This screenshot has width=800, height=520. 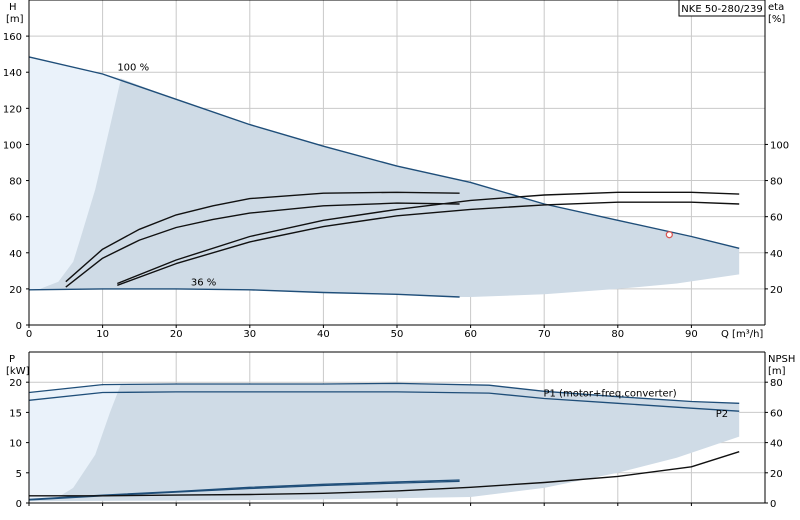 I want to click on head-efficiency-x-tick-label: 50, so click(x=397, y=334).